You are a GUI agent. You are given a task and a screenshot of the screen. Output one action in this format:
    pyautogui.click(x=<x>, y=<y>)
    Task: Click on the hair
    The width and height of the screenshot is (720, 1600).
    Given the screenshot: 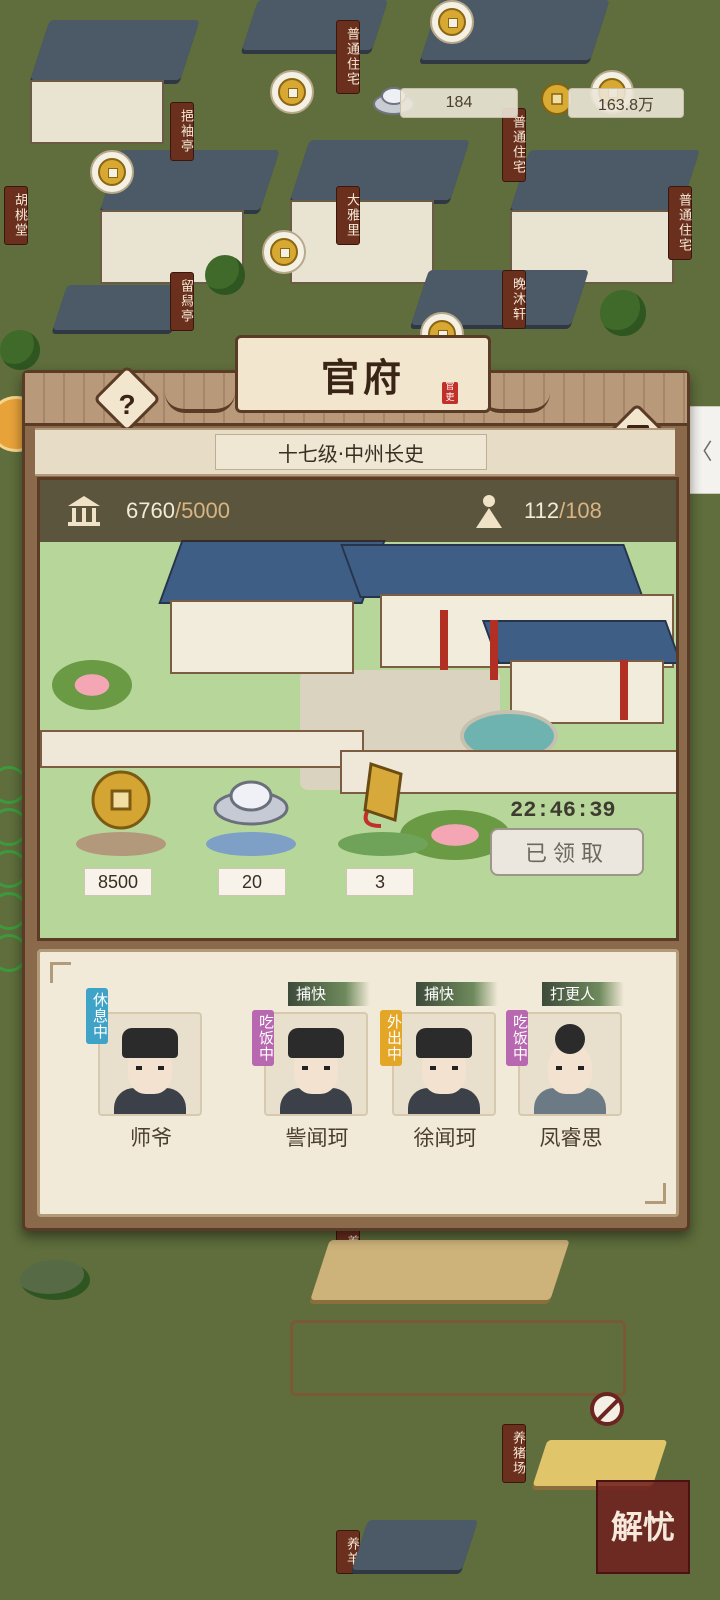 What is the action you would take?
    pyautogui.click(x=570, y=1039)
    